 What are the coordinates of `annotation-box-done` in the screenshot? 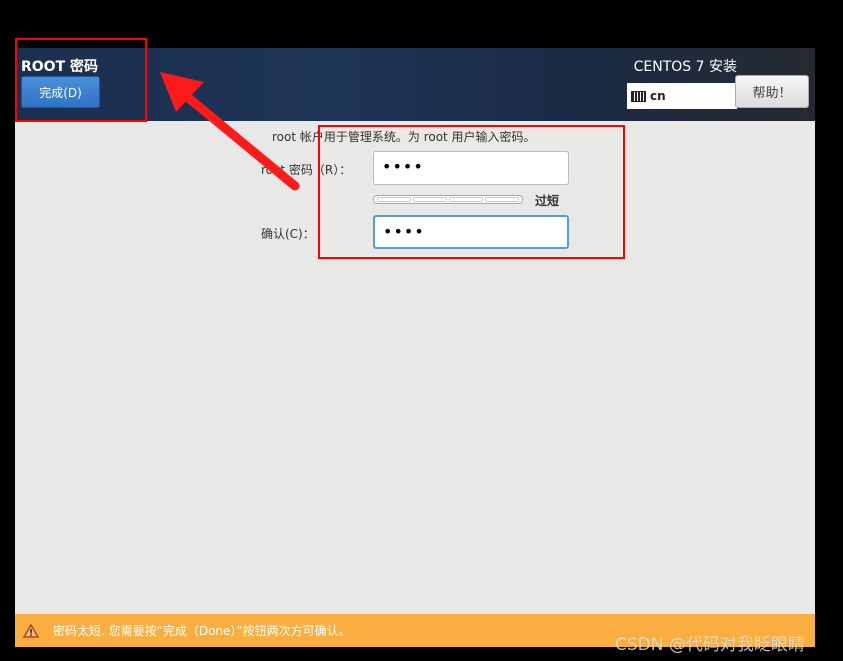 It's located at (81, 80).